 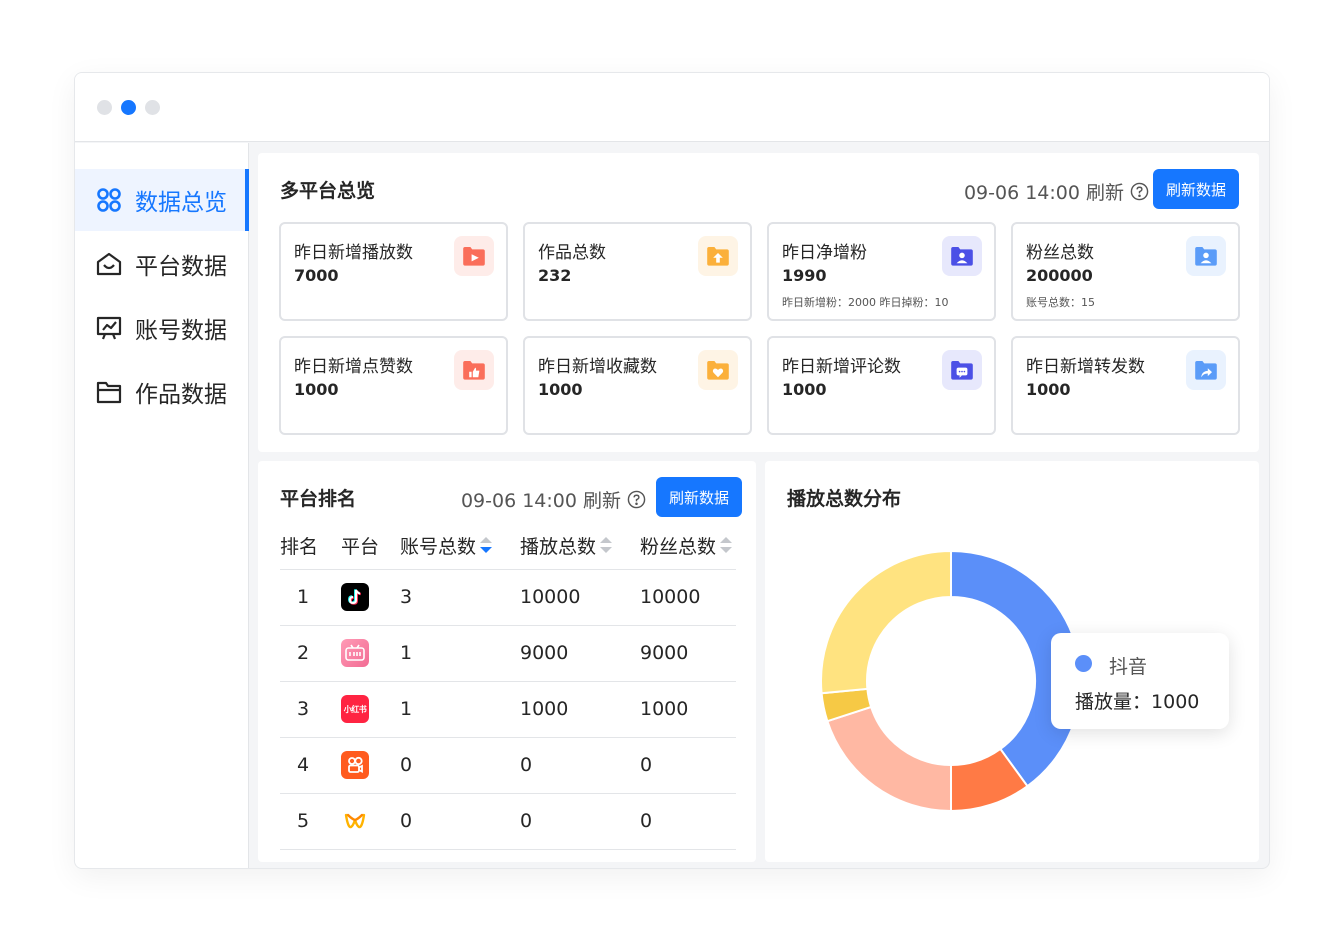 What do you see at coordinates (1043, 193) in the screenshot?
I see `refresh-time-text: 09-06 14:00 刷新` at bounding box center [1043, 193].